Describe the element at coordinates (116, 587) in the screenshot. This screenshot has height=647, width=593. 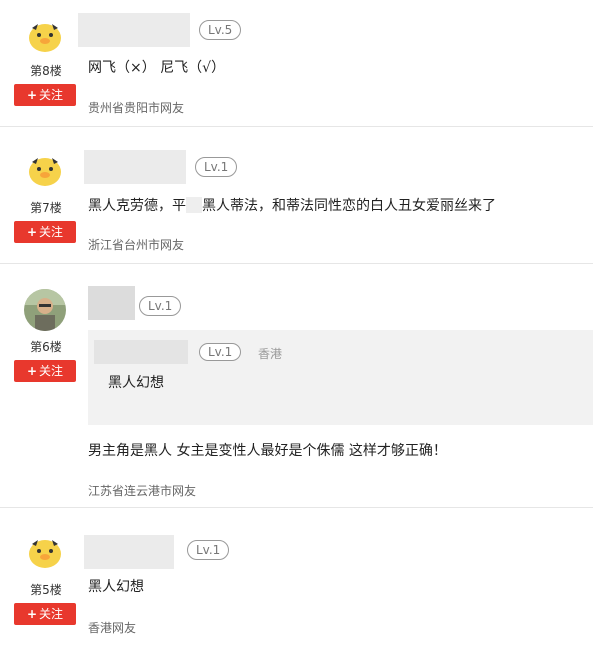
I see `comment-text: 黑人幻想` at that location.